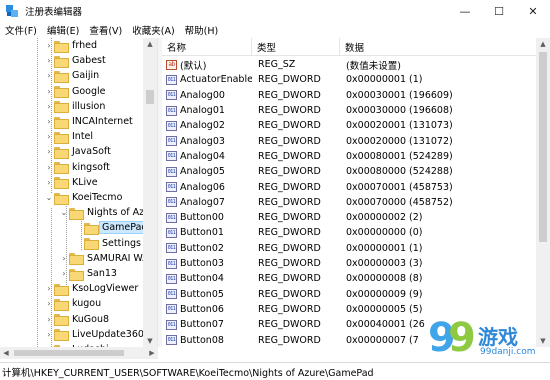 Image resolution: width=550 pixels, height=380 pixels. Describe the element at coordinates (78, 167) in the screenshot. I see `tree-item: › kingsoft` at that location.